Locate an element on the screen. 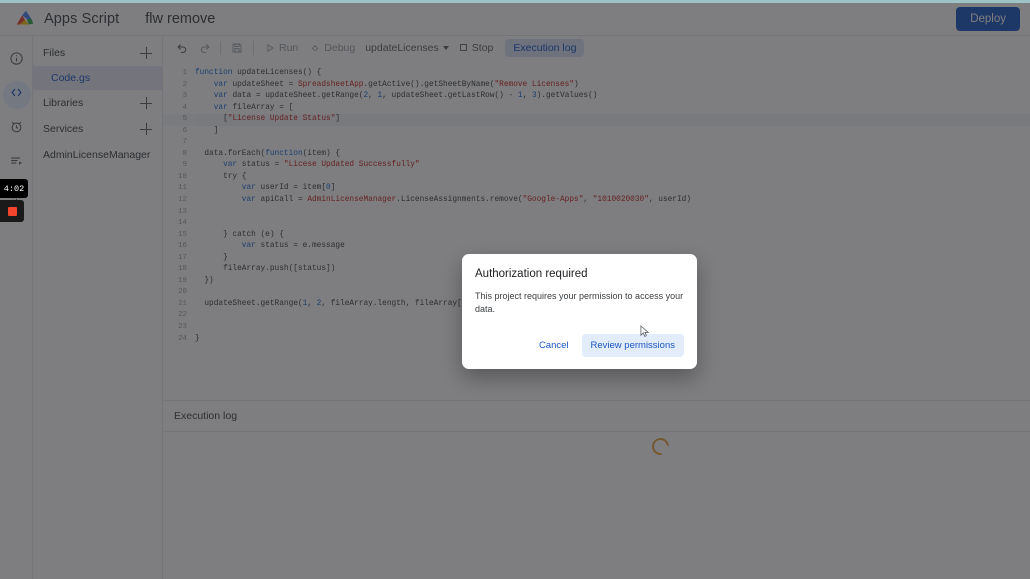 This screenshot has width=1030, height=579. browser-edge-strip is located at coordinates (515, 1).